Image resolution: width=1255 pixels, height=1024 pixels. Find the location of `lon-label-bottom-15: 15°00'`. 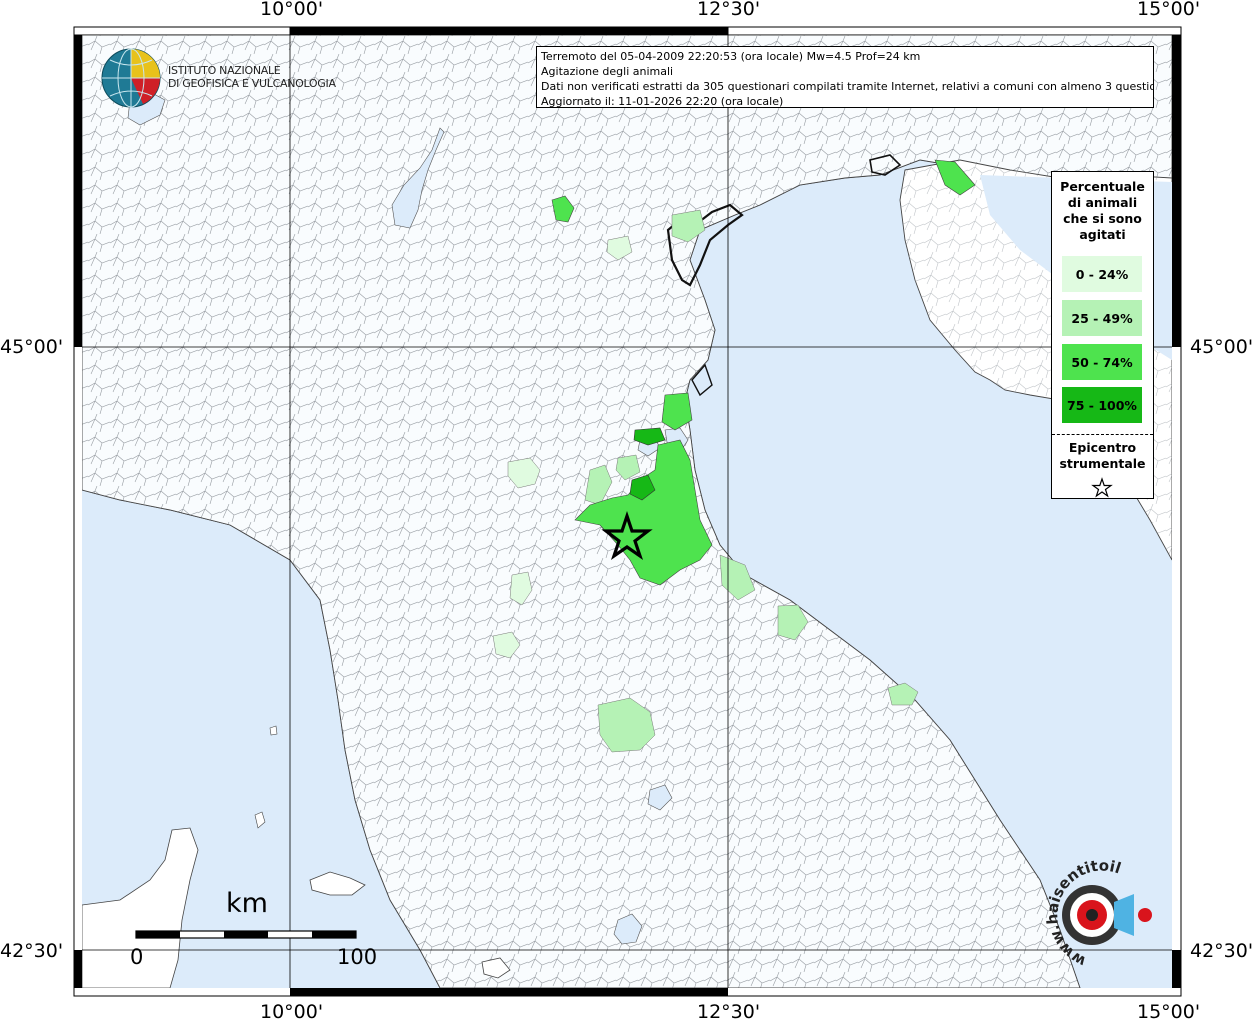

lon-label-bottom-15: 15°00' is located at coordinates (1169, 1012).